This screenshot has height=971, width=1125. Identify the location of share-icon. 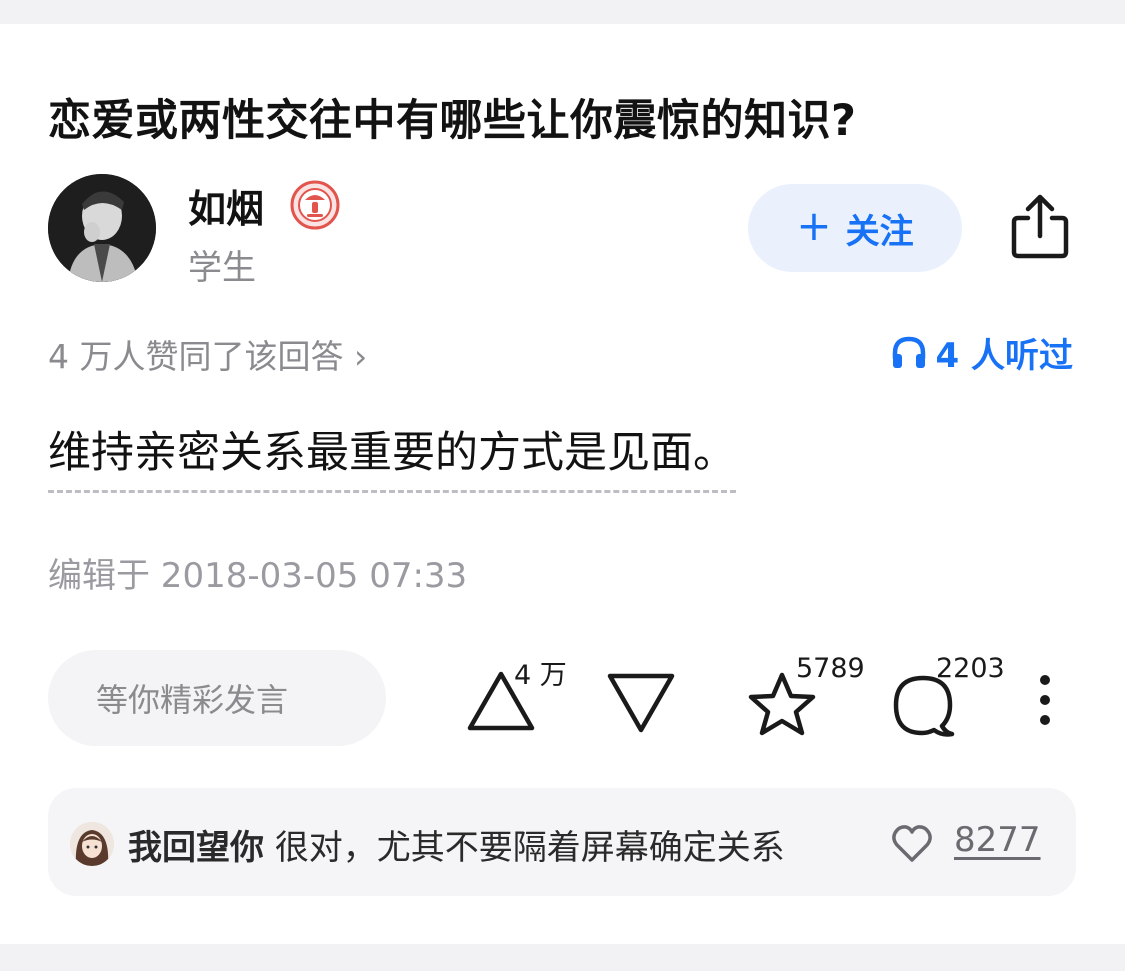
(1040, 226).